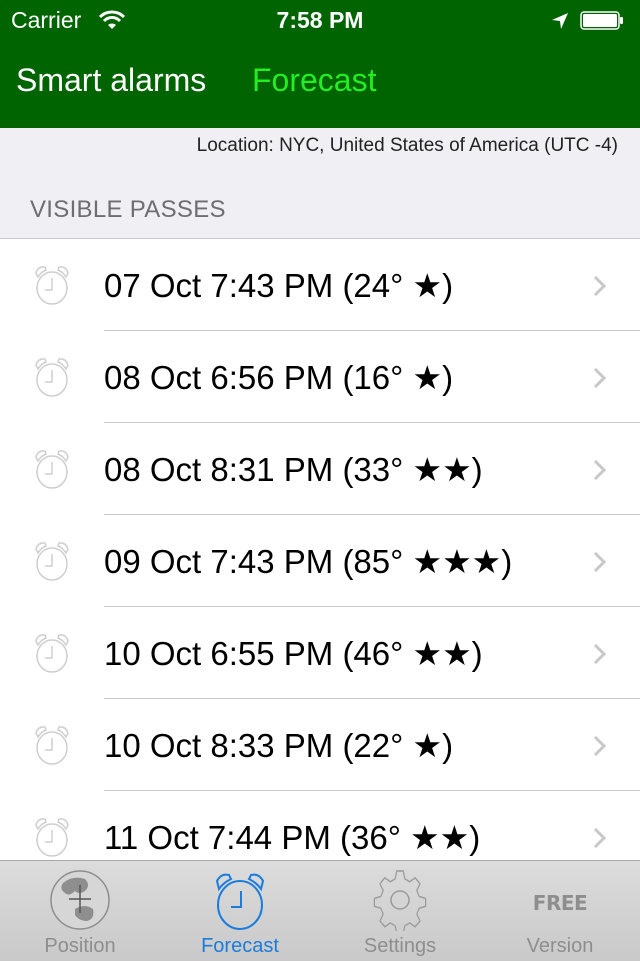 The width and height of the screenshot is (640, 961). What do you see at coordinates (293, 469) in the screenshot?
I see `pass-text: 08 Oct 8:31 PM (33° ★★)` at bounding box center [293, 469].